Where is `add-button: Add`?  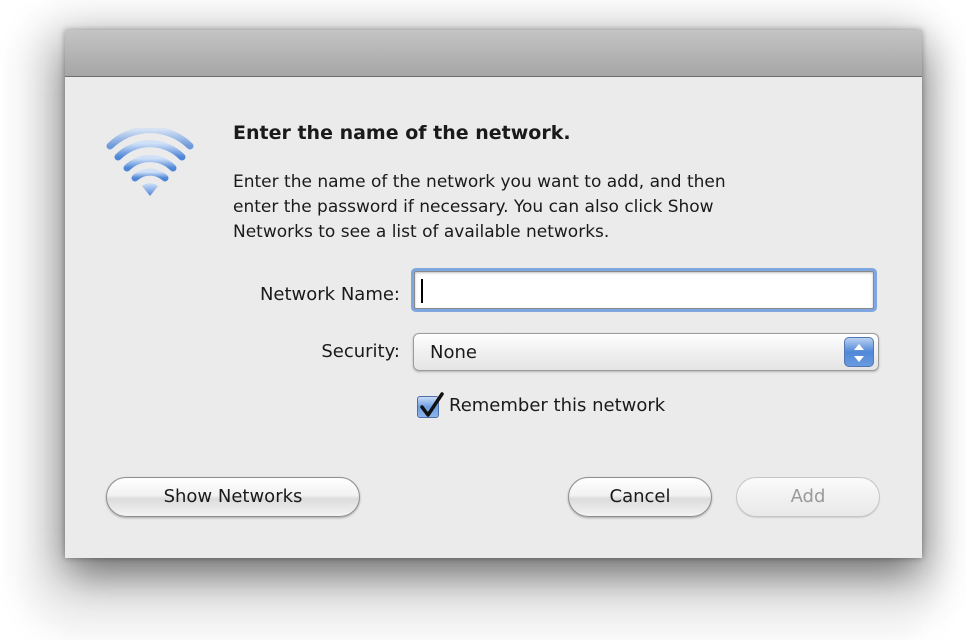
add-button: Add is located at coordinates (808, 497).